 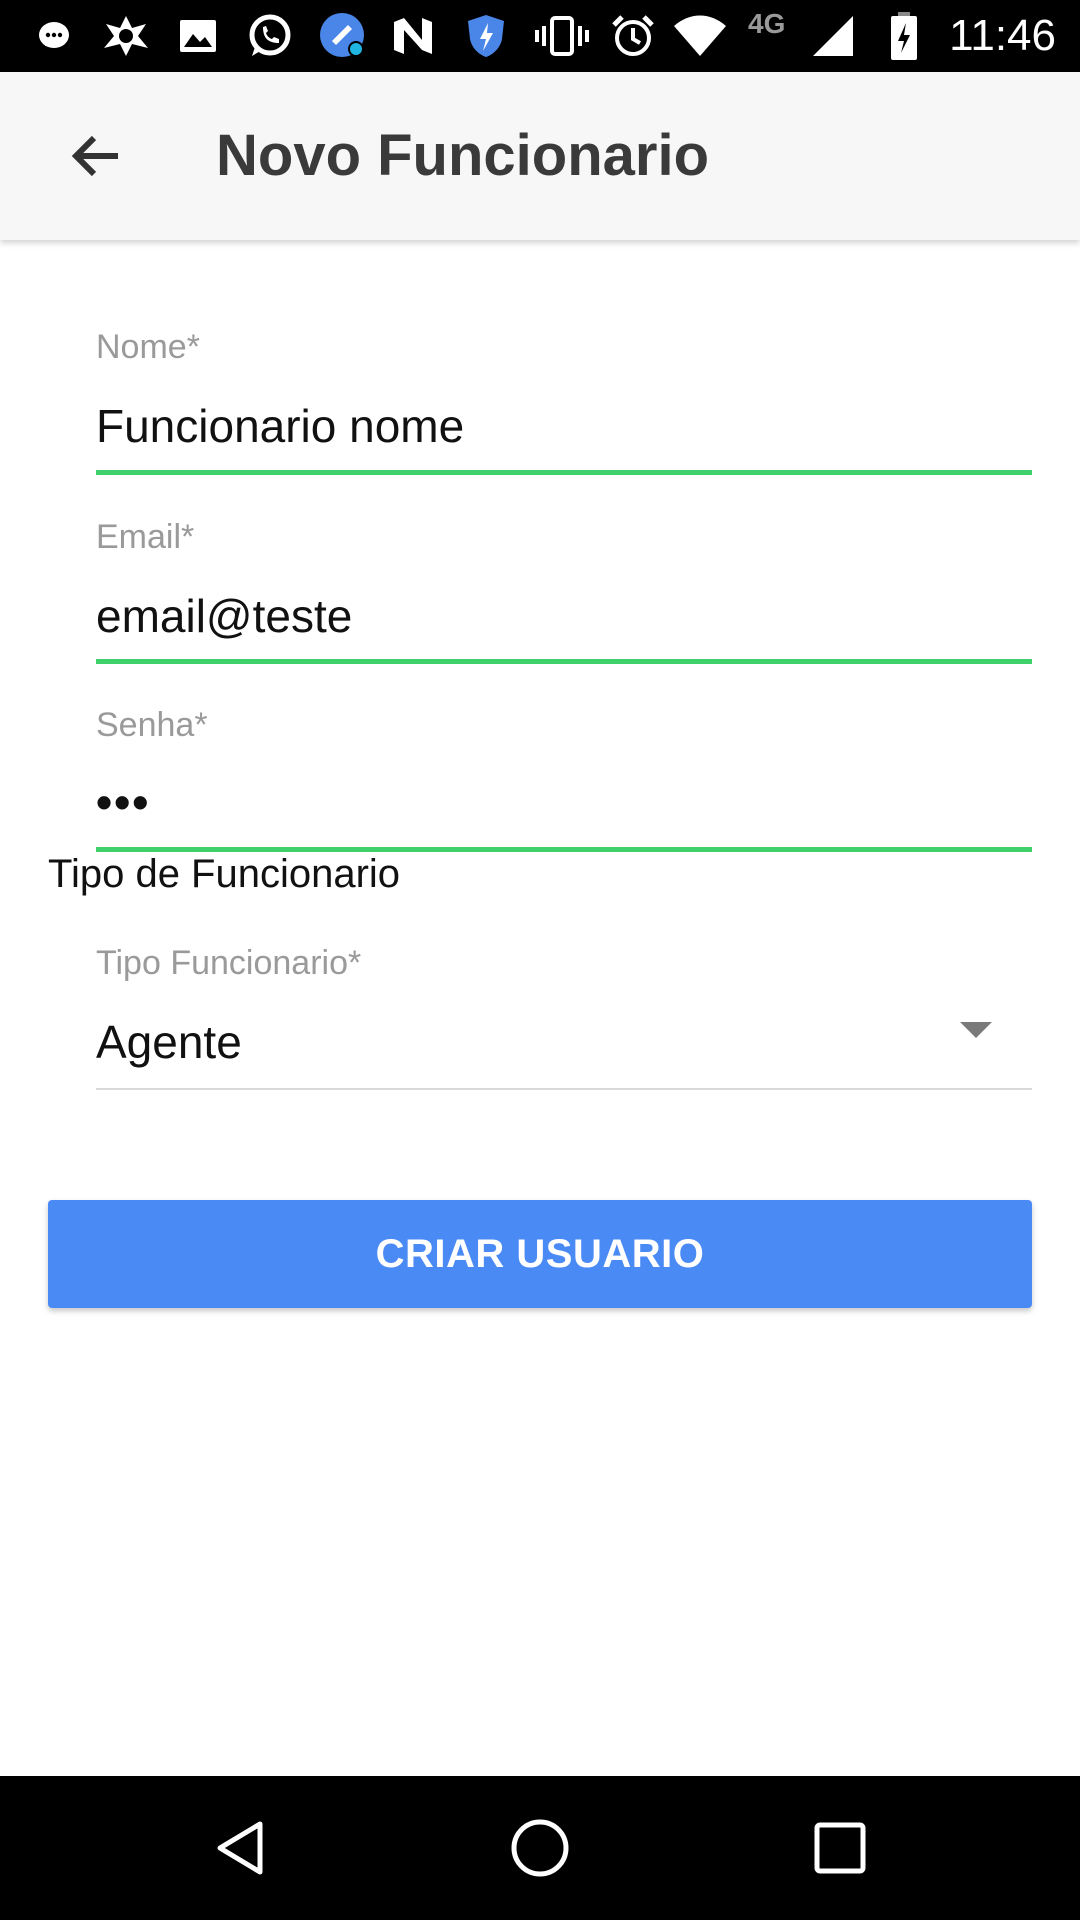 I want to click on password-input: •••, so click(x=536, y=802).